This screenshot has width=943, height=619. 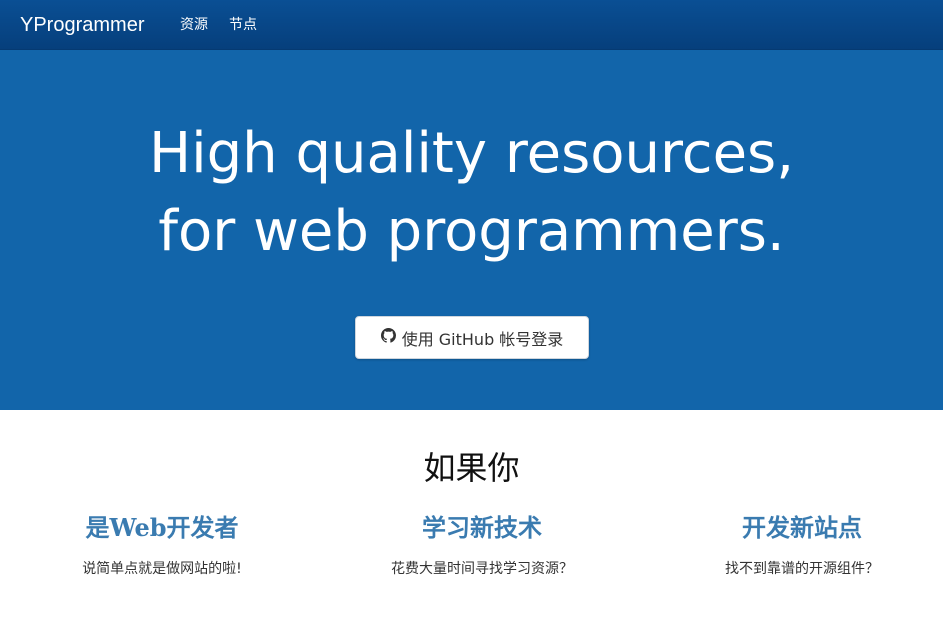 I want to click on feature-desc: 说简单点就是做网站的啦!, so click(x=162, y=569).